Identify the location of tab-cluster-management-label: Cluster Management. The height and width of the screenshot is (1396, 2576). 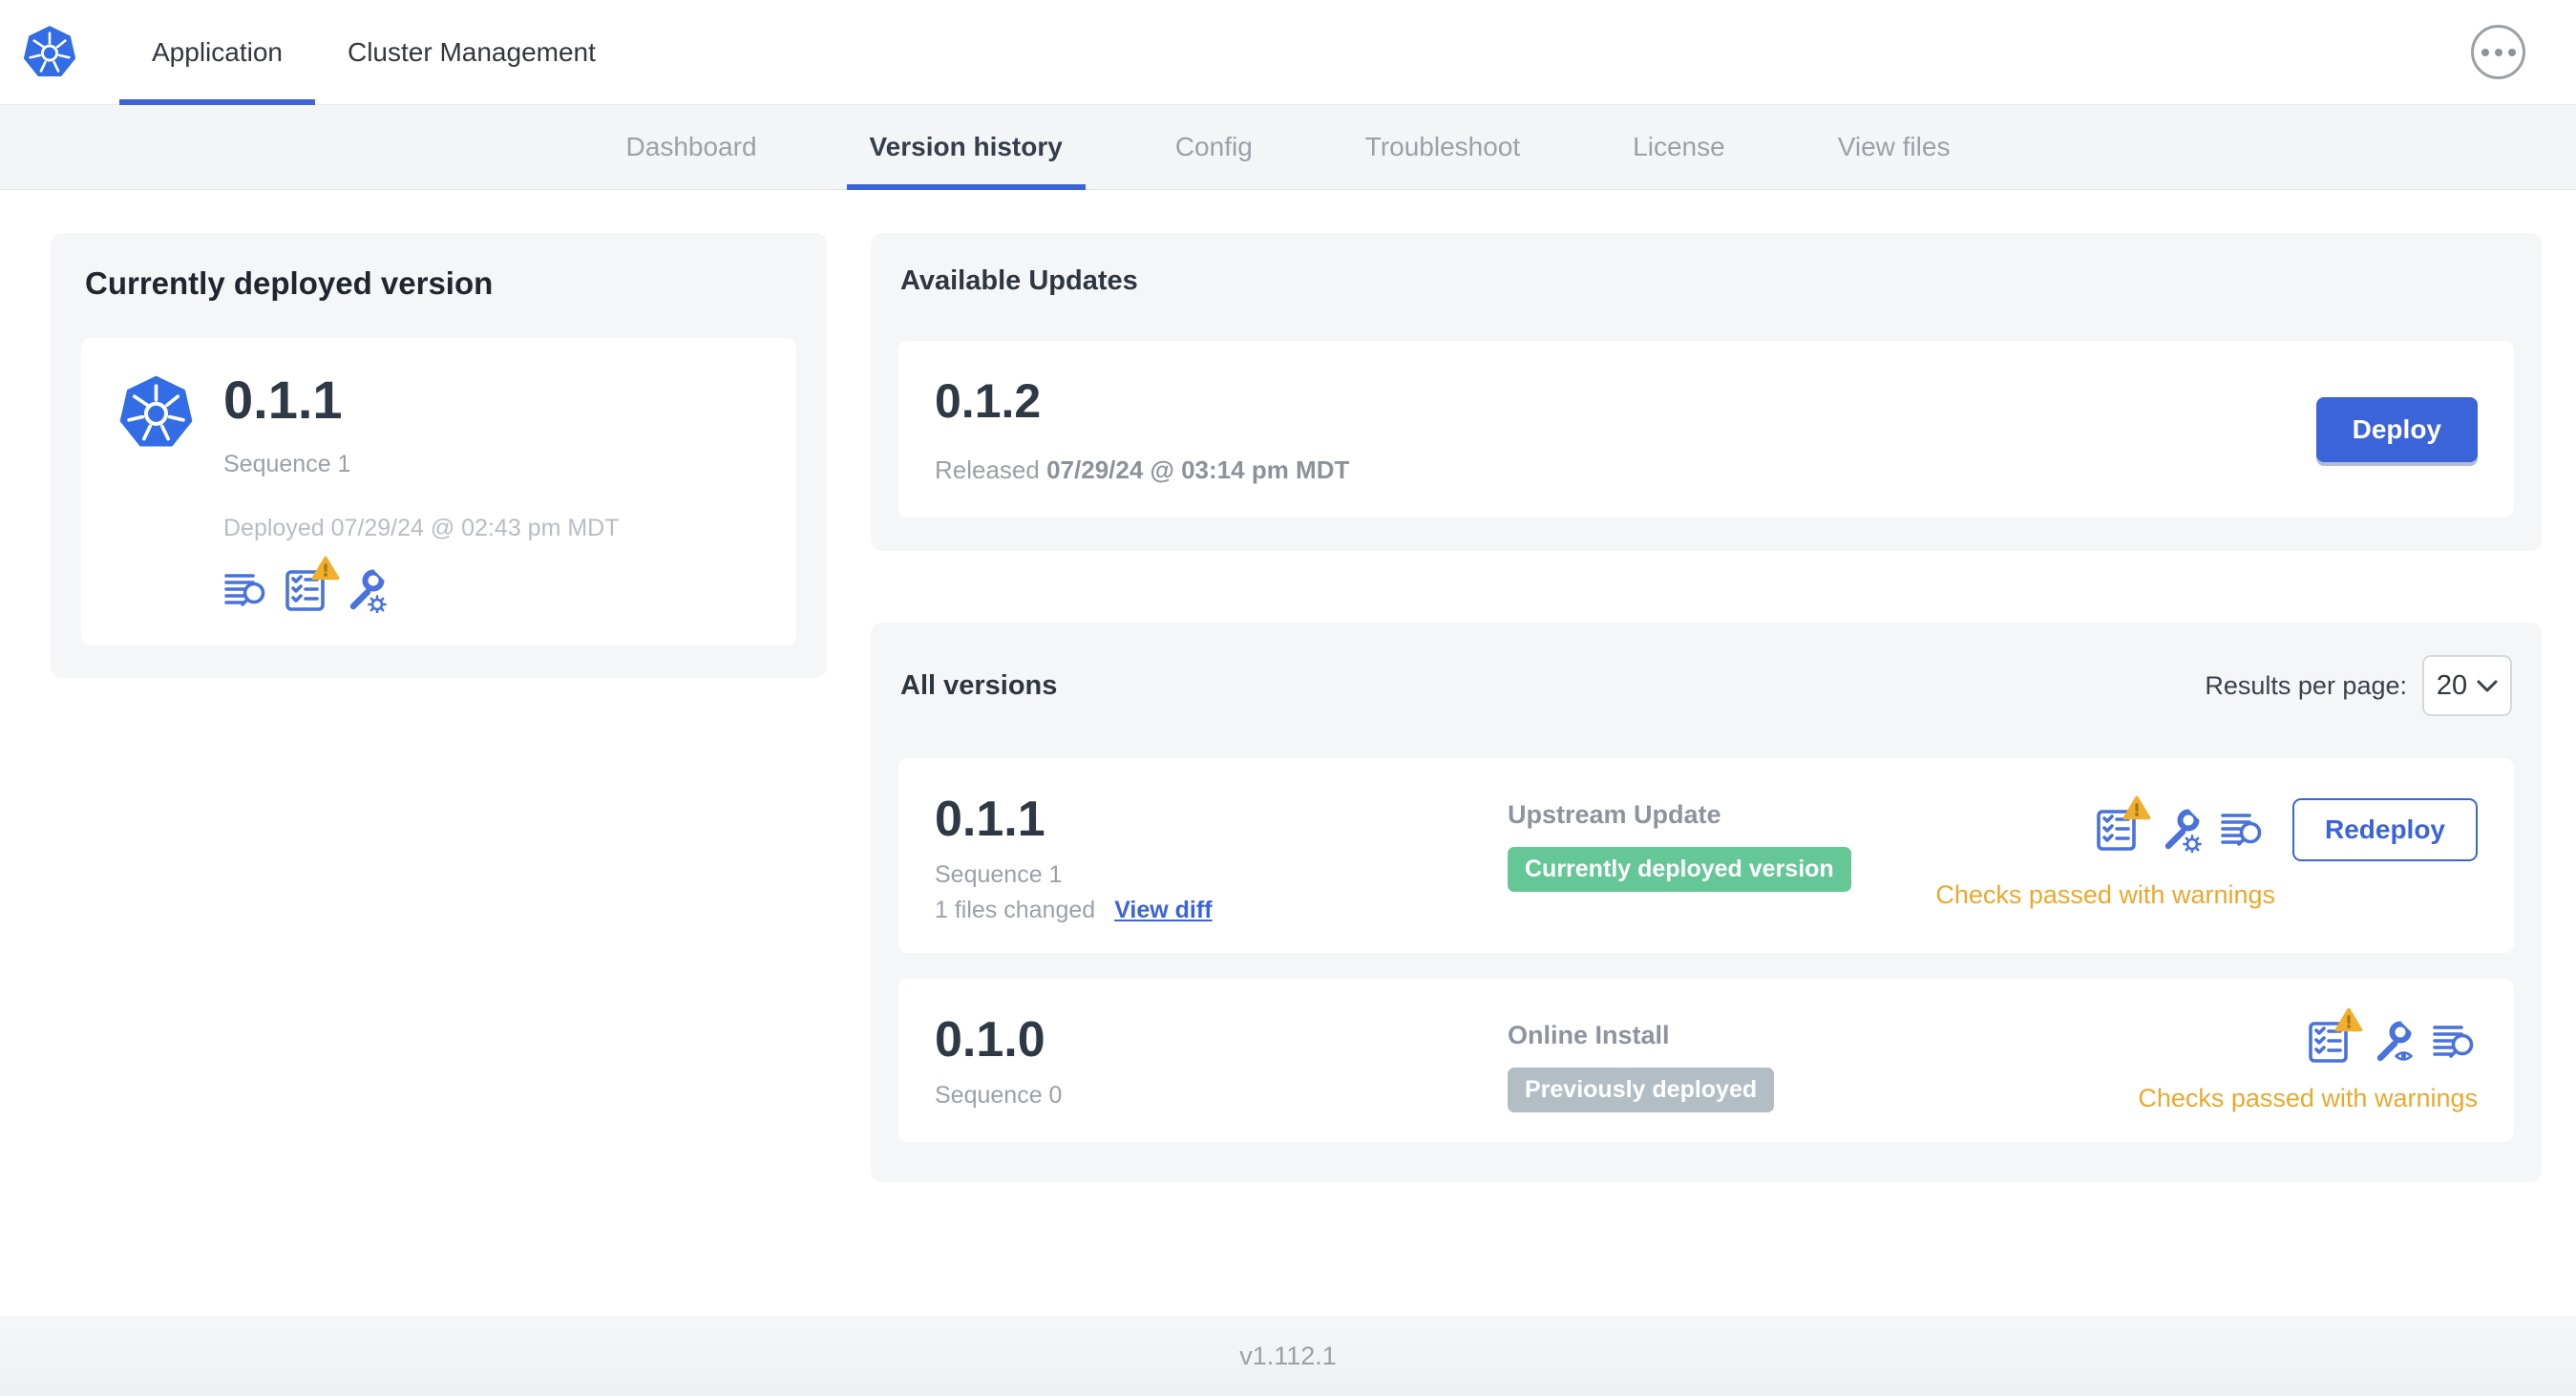
(471, 51).